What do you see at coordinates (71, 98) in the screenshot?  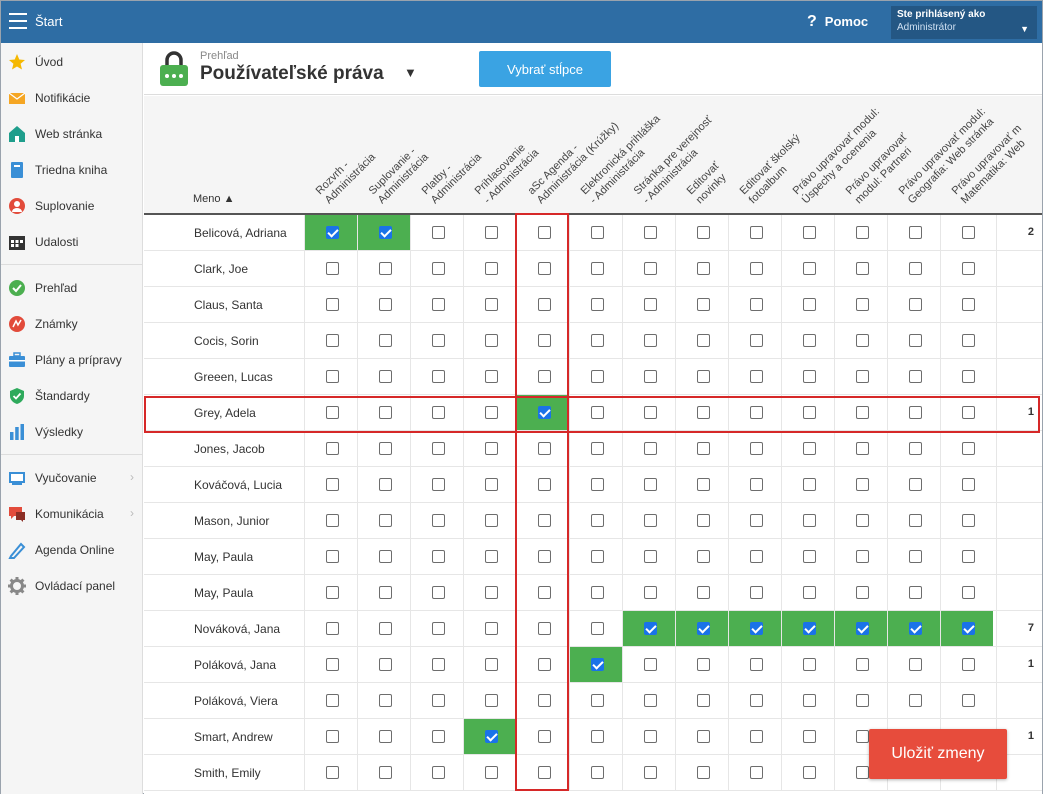 I see `sidebar-item-notifikacie: Notifikácie` at bounding box center [71, 98].